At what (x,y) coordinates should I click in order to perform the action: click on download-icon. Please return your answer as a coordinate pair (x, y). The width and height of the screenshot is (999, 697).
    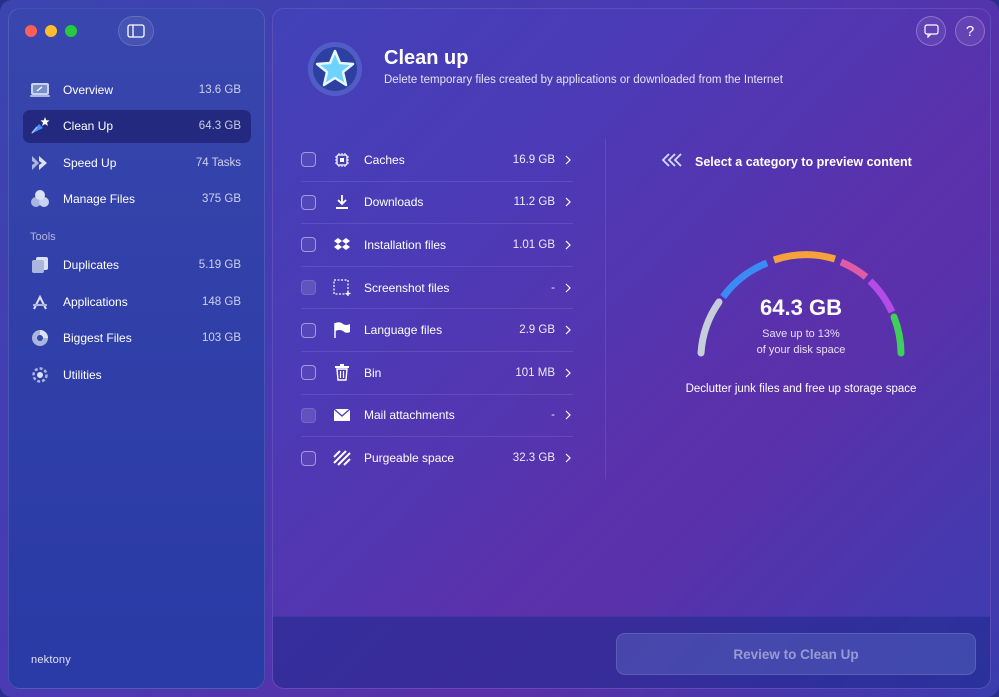
    Looking at the image, I should click on (342, 202).